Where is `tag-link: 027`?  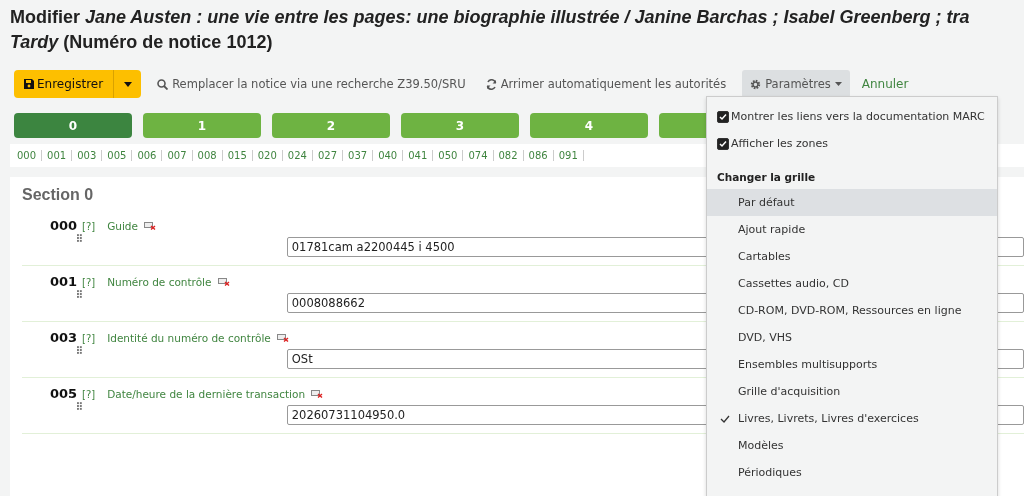 tag-link: 027 is located at coordinates (328, 155).